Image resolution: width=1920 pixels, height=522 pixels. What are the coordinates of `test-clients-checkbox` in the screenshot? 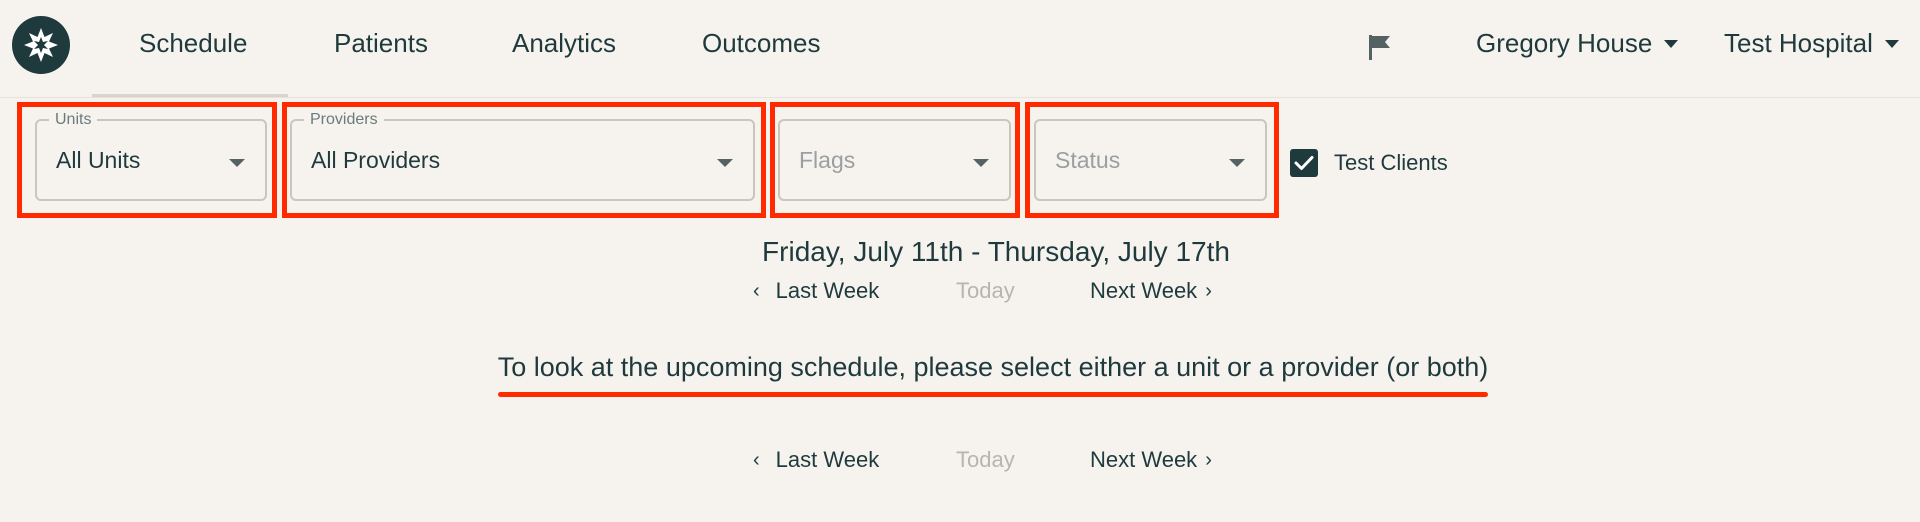 It's located at (1304, 163).